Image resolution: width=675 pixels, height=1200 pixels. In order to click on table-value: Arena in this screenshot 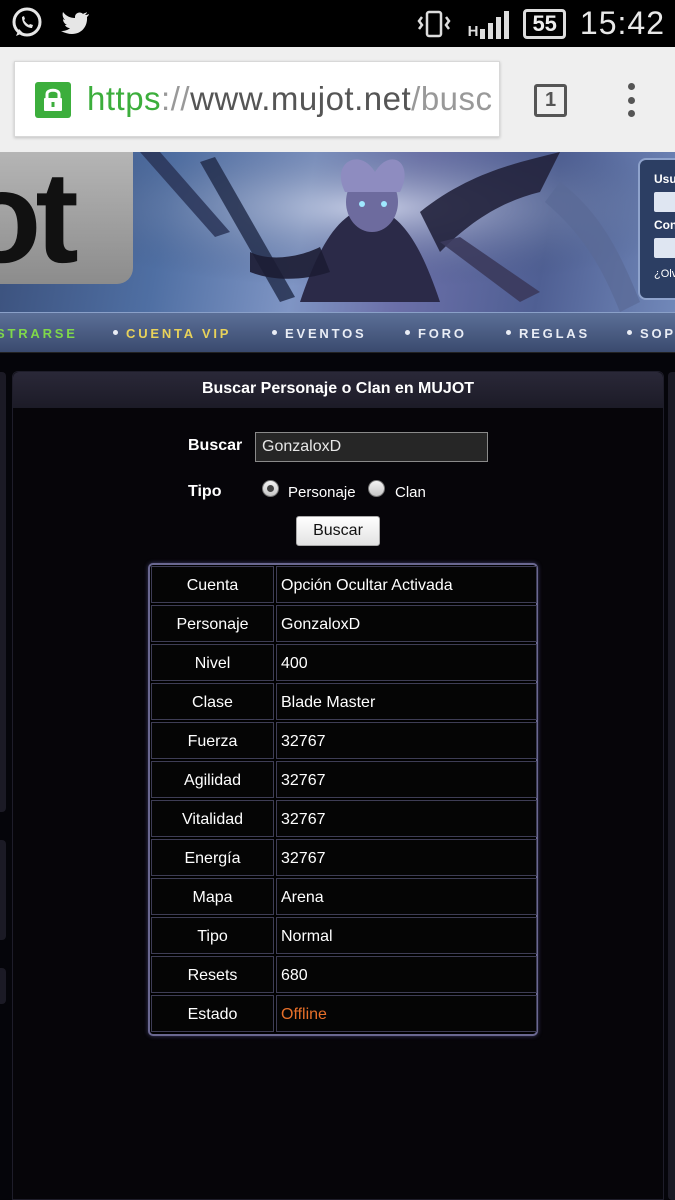, I will do `click(406, 896)`.